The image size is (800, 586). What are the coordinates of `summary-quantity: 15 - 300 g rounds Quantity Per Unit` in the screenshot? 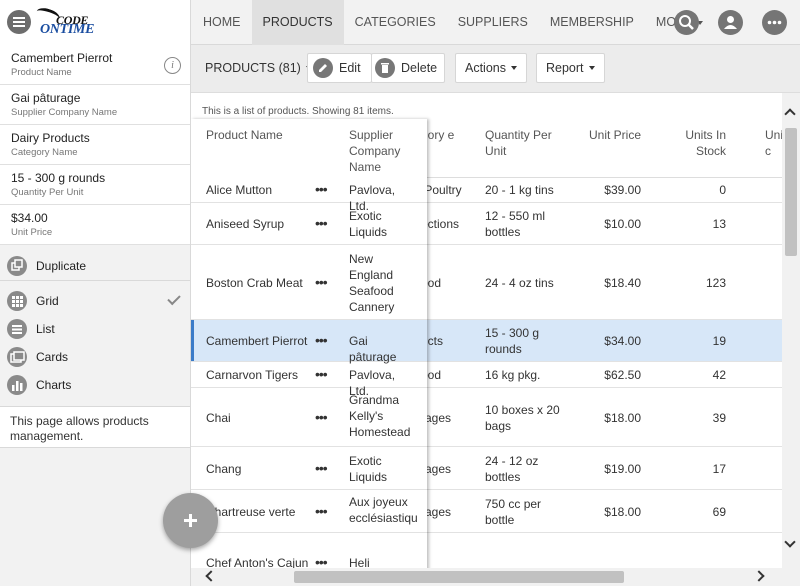 It's located at (95, 185).